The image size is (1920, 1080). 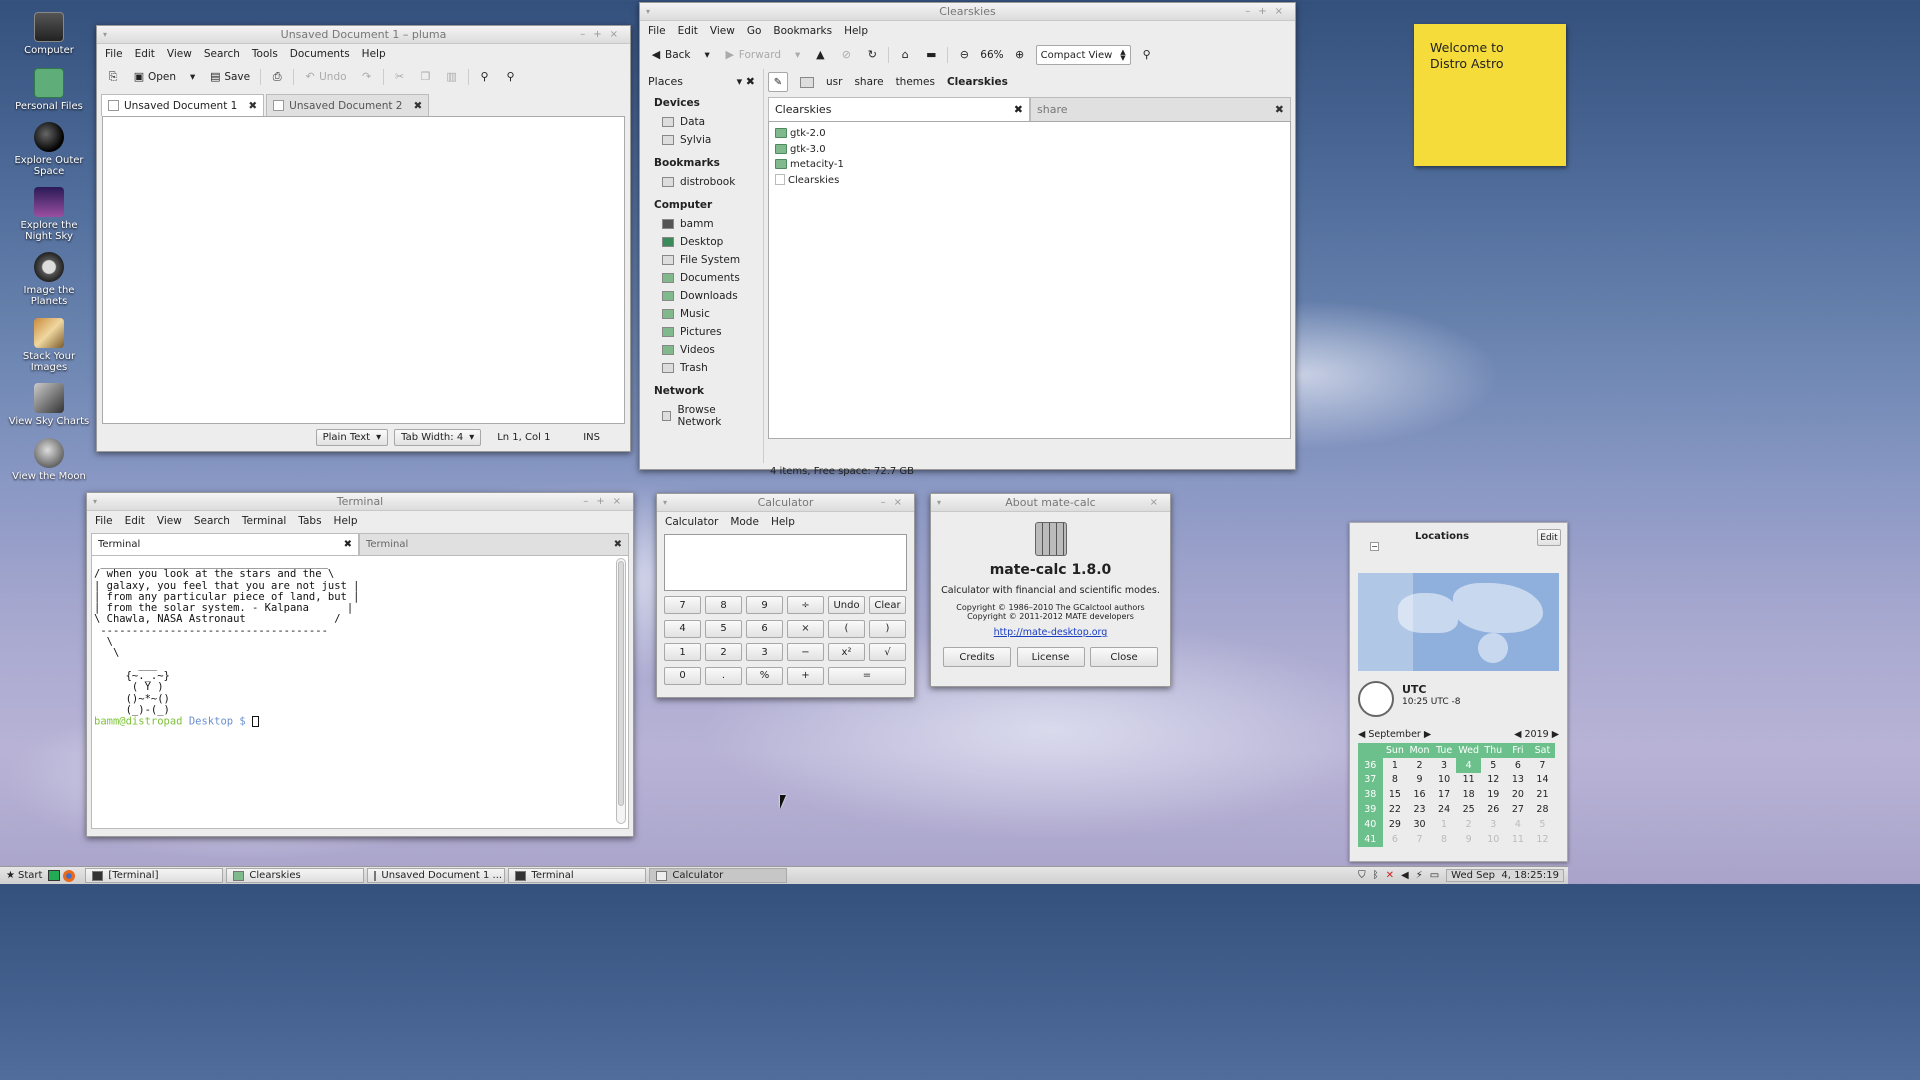 What do you see at coordinates (964, 55) in the screenshot?
I see `zoom-out-button: ⊖` at bounding box center [964, 55].